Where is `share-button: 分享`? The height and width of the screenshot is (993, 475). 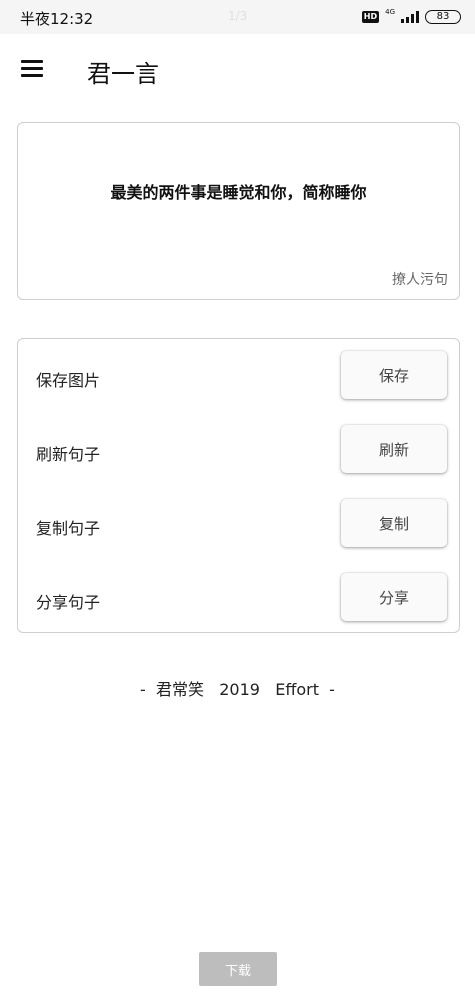 share-button: 分享 is located at coordinates (394, 597).